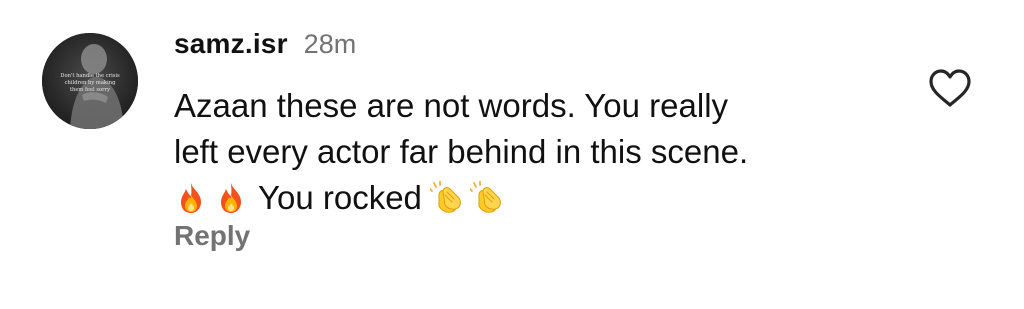 Image resolution: width=1024 pixels, height=309 pixels. What do you see at coordinates (451, 105) in the screenshot?
I see `comment-text-line-1: Azaan these are not words. You really` at bounding box center [451, 105].